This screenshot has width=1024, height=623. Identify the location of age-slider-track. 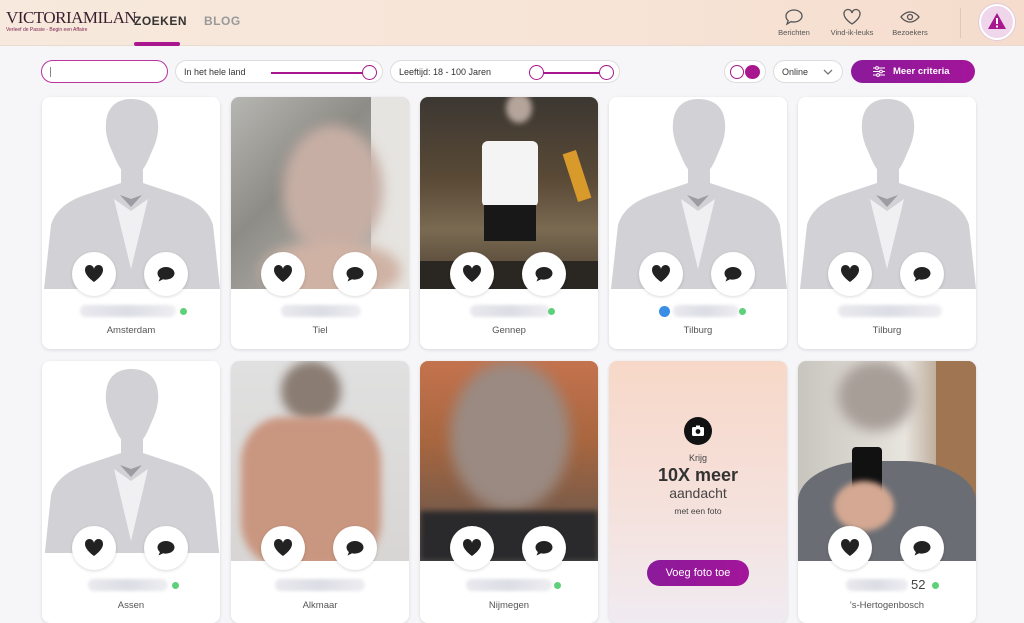
(572, 73).